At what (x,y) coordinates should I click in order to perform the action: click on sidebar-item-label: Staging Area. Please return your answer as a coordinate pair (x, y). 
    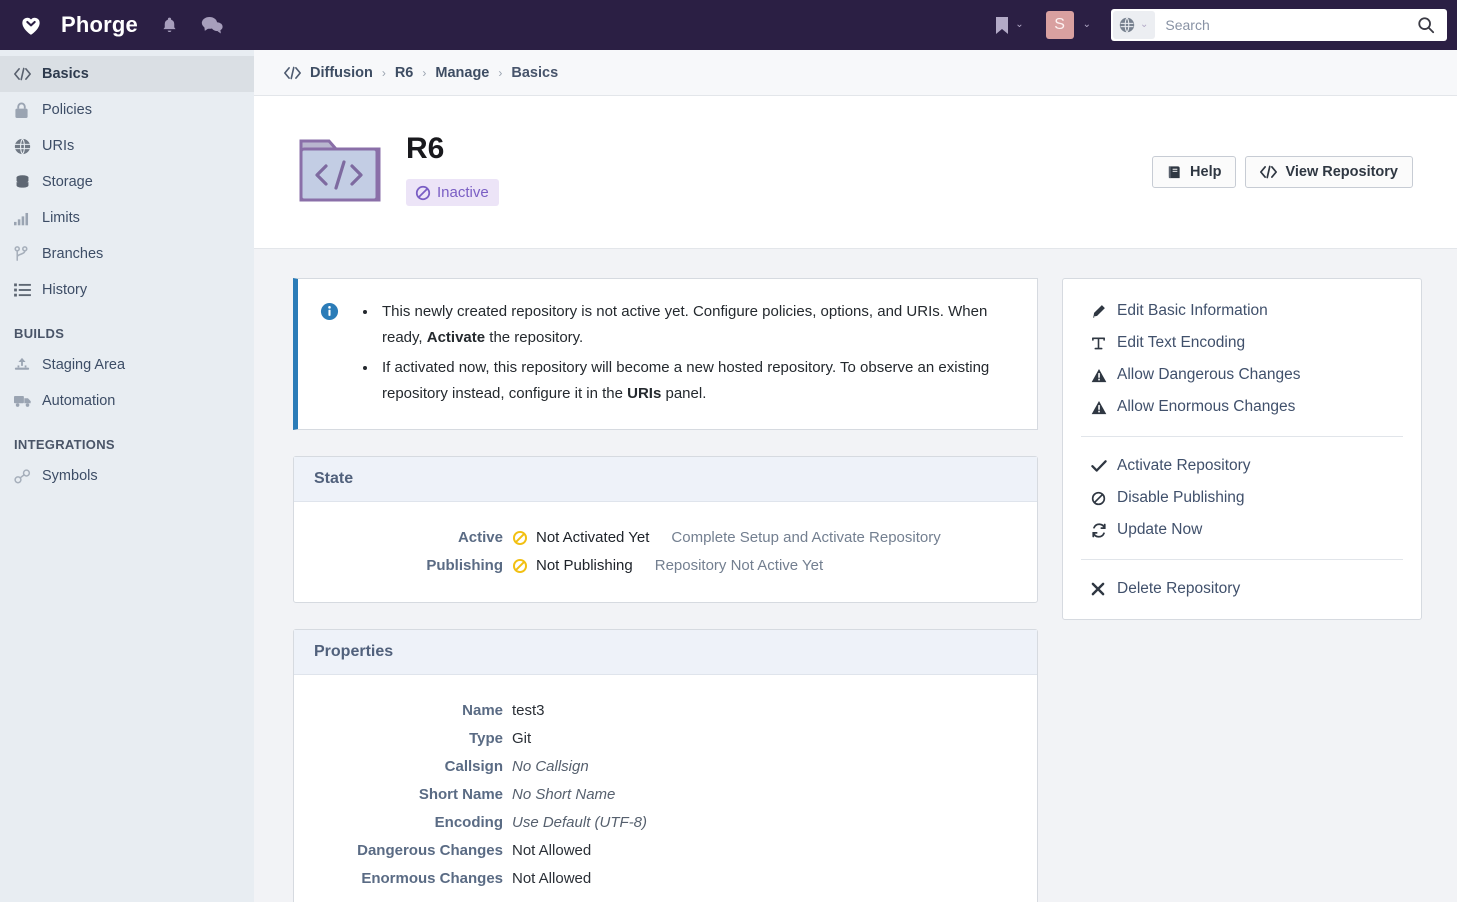
    Looking at the image, I should click on (84, 365).